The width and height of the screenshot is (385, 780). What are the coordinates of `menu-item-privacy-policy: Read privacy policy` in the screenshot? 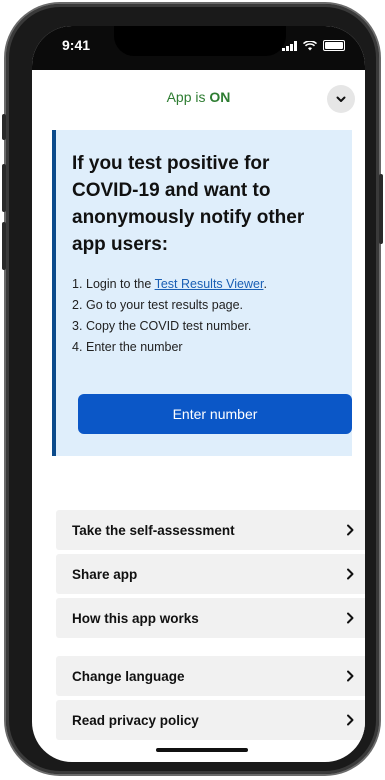 It's located at (210, 720).